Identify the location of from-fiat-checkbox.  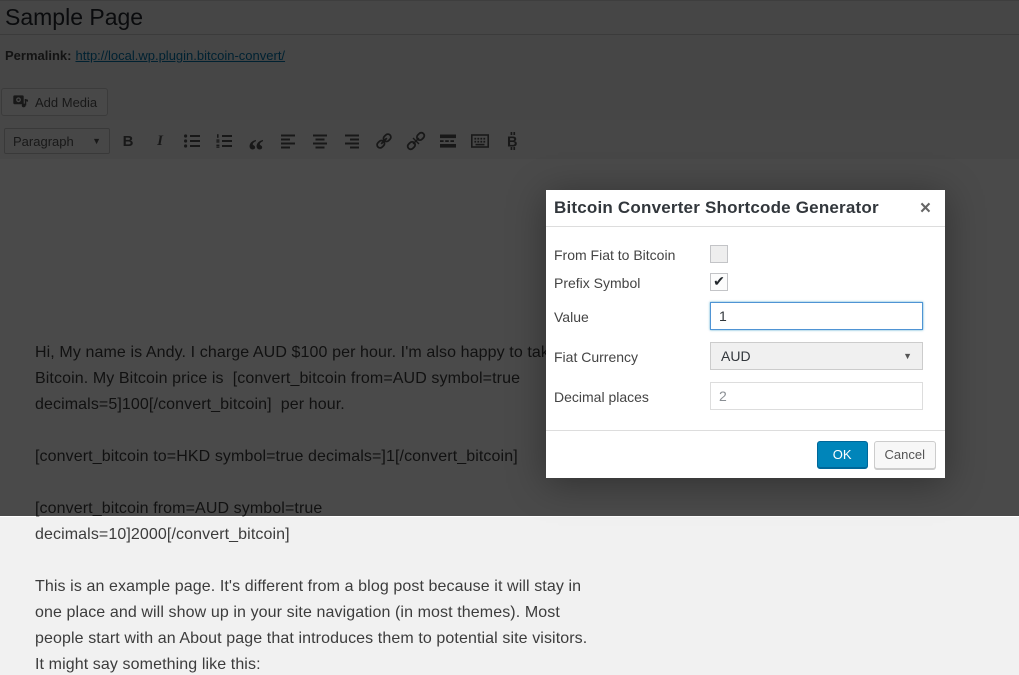
(719, 254).